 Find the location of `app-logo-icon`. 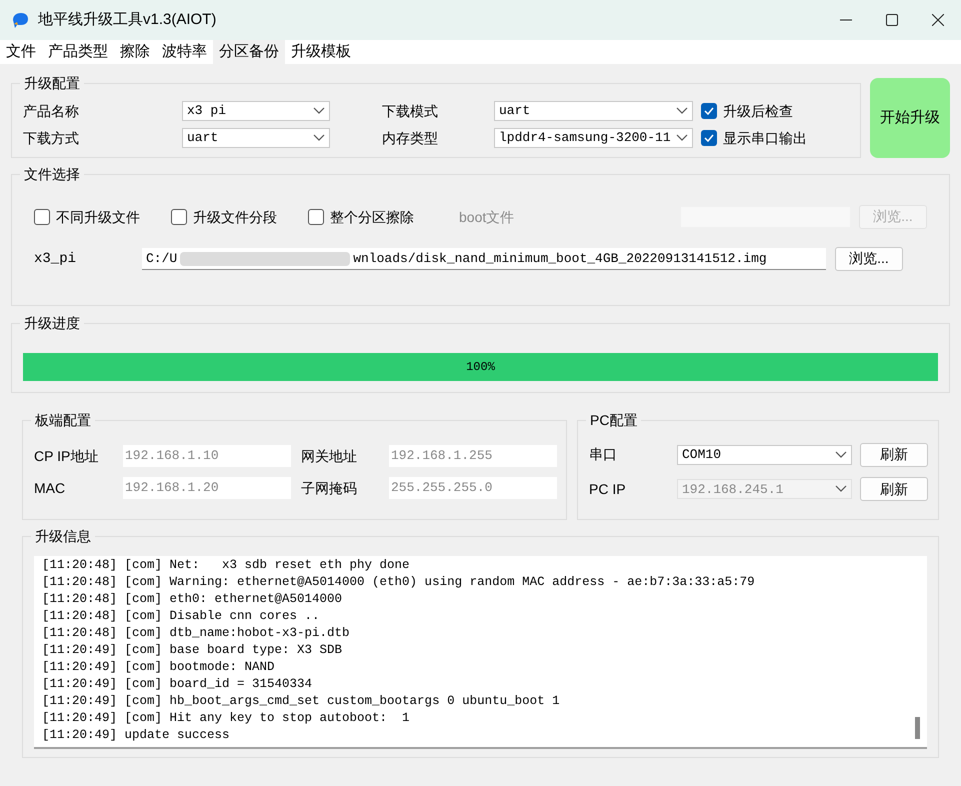

app-logo-icon is located at coordinates (20, 20).